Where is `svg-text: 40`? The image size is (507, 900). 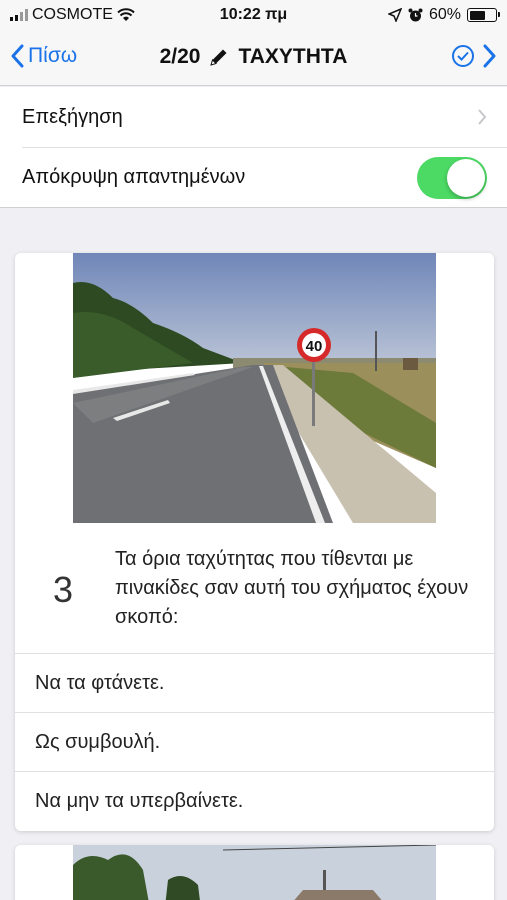 svg-text: 40 is located at coordinates (314, 346).